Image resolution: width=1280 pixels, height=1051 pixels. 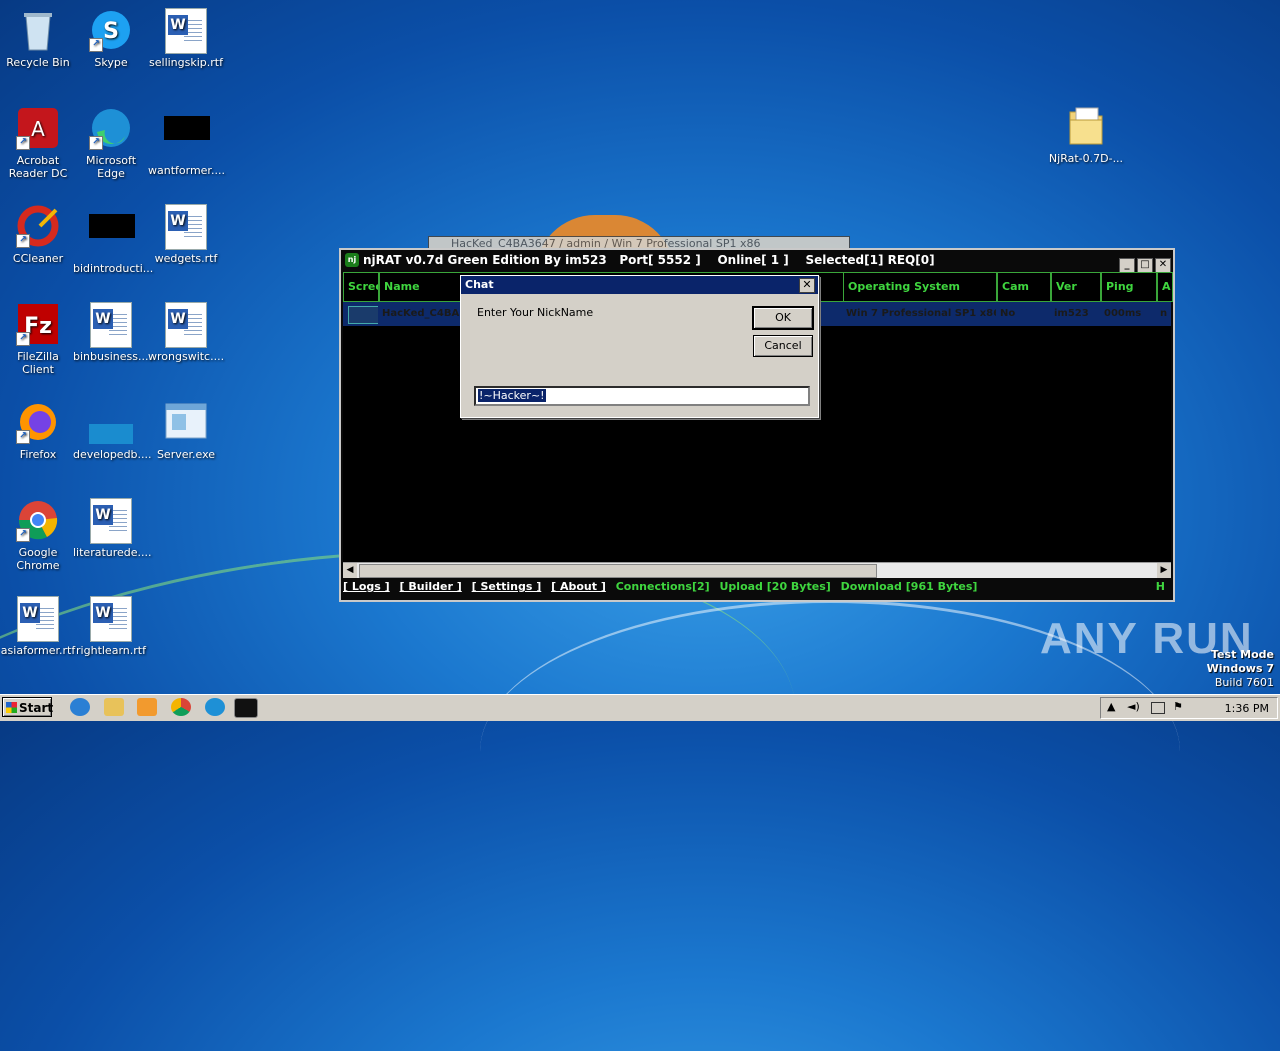 What do you see at coordinates (246, 708) in the screenshot?
I see `njrat-taskbar-icon` at bounding box center [246, 708].